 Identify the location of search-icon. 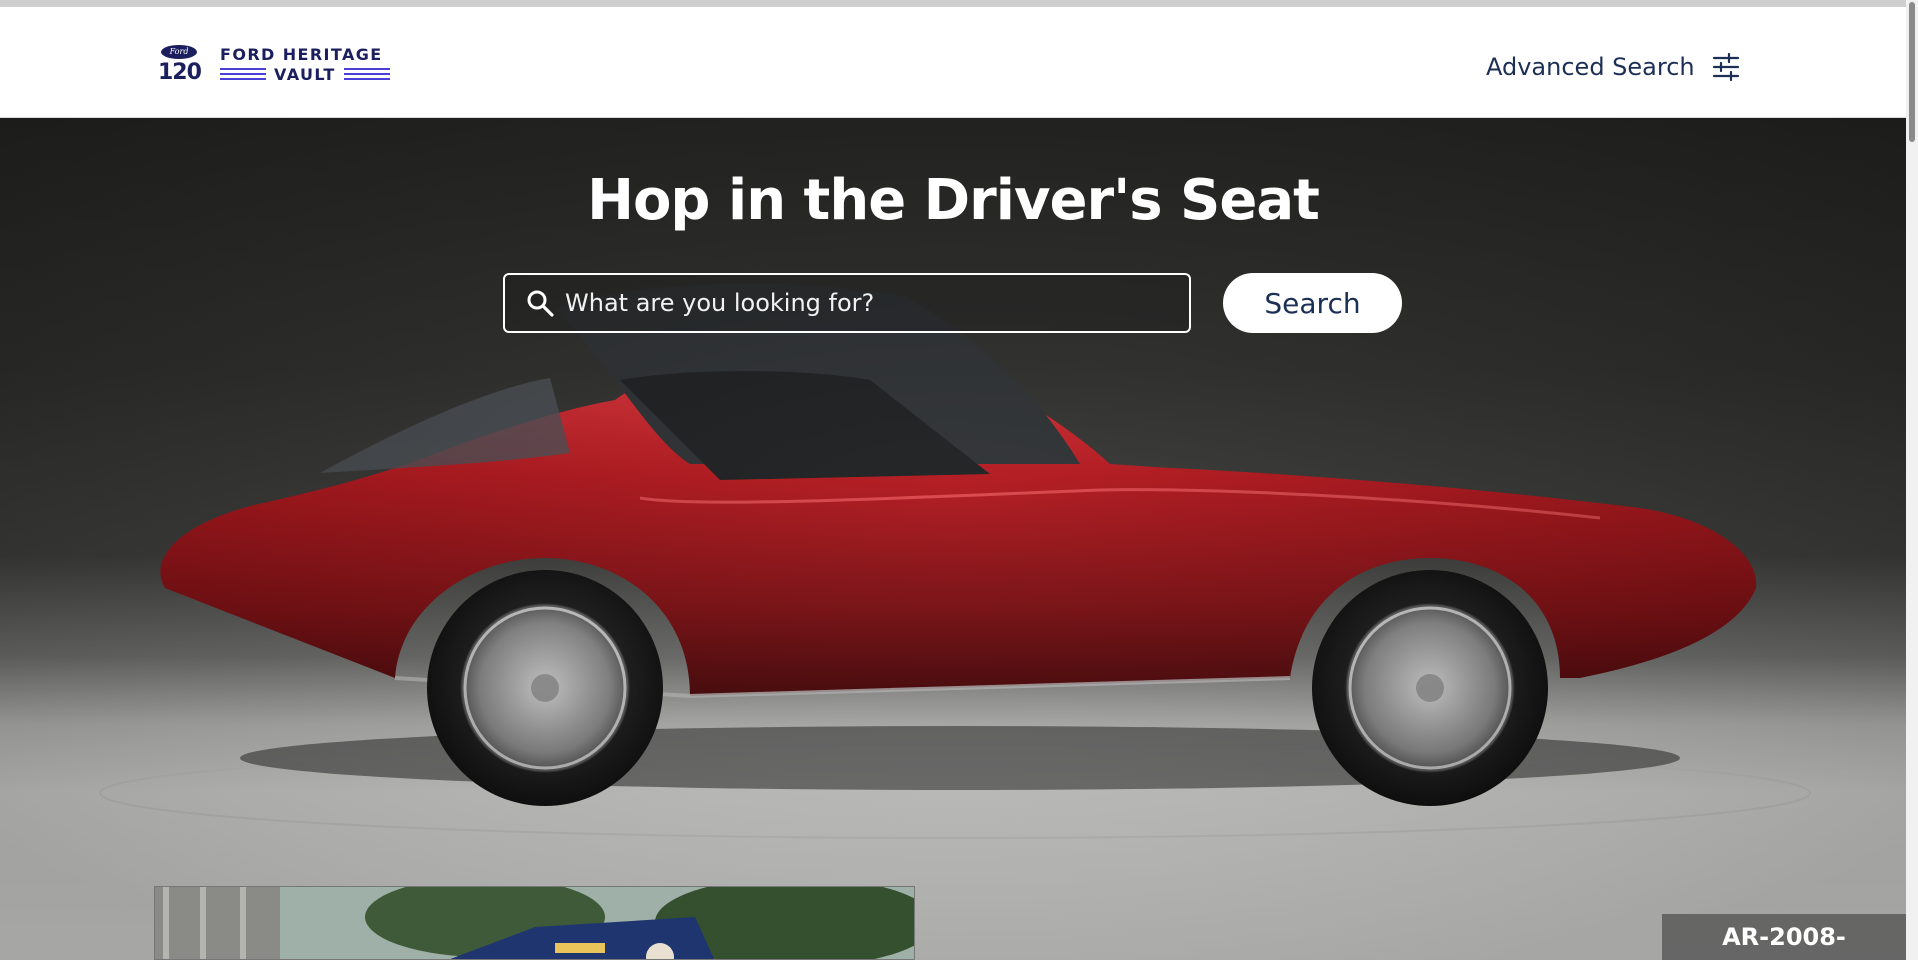
(540, 303).